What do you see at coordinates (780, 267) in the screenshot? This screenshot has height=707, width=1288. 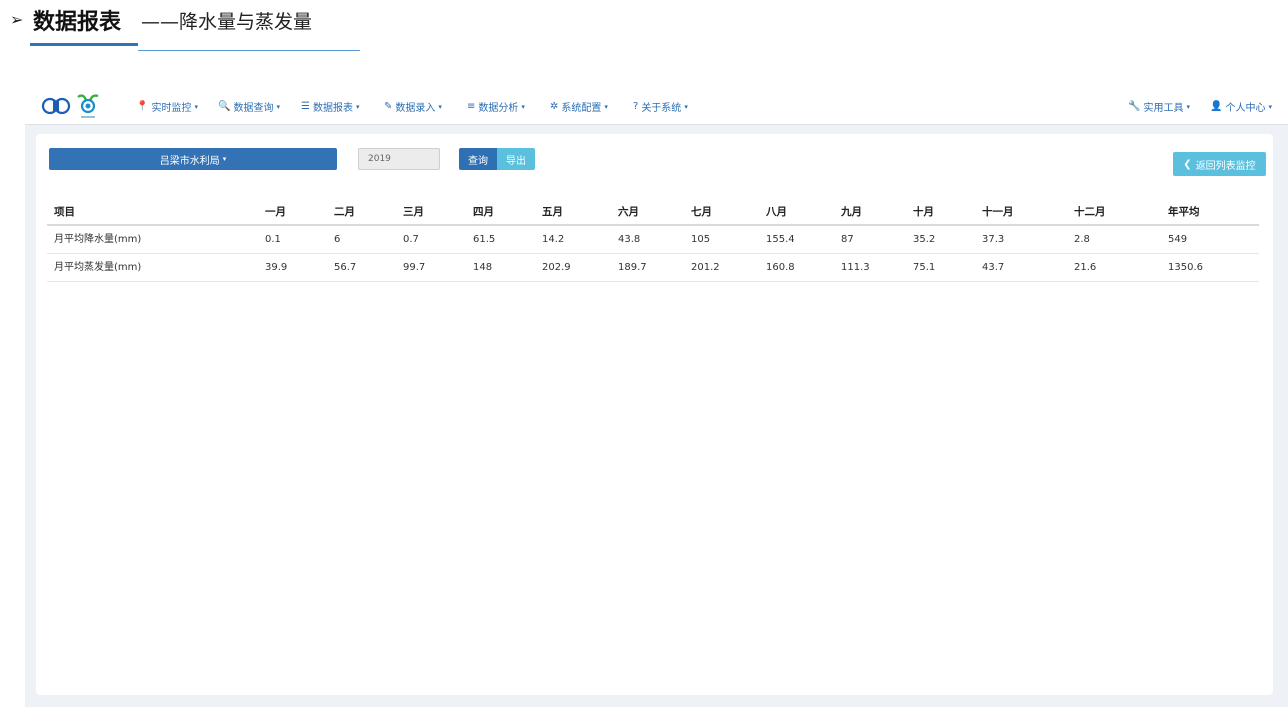 I see `table-cell: 160.8` at bounding box center [780, 267].